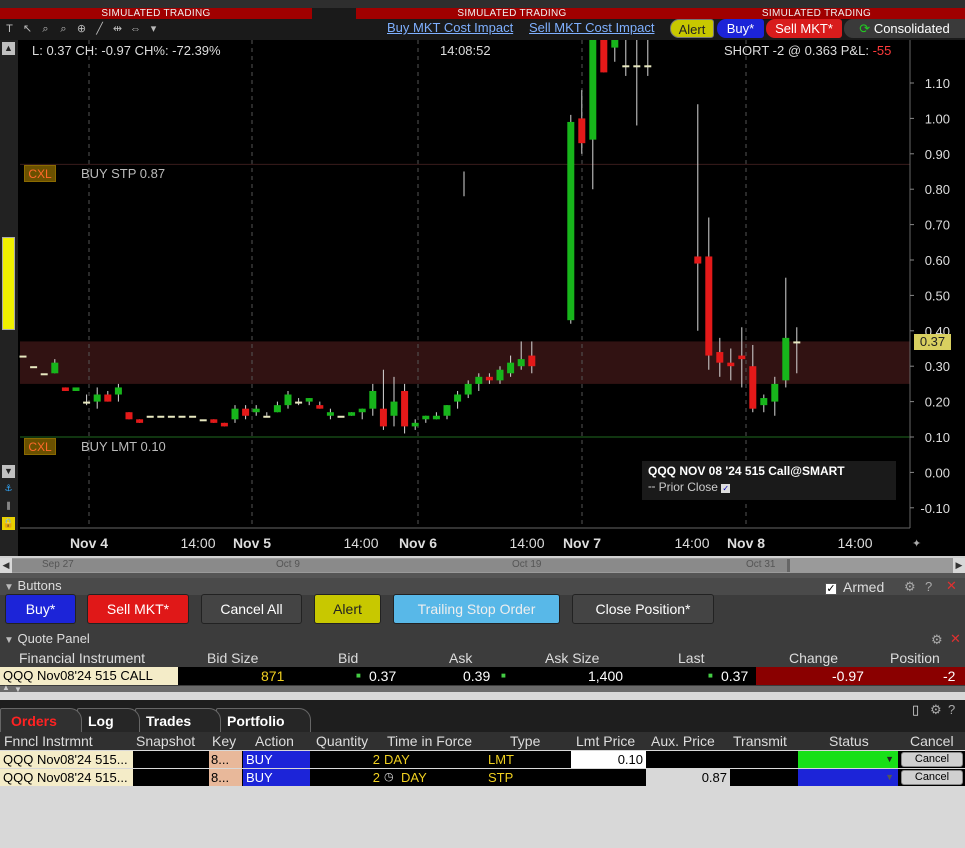 Image resolution: width=965 pixels, height=848 pixels. What do you see at coordinates (8, 506) in the screenshot?
I see `bars-icon: ⫼` at bounding box center [8, 506].